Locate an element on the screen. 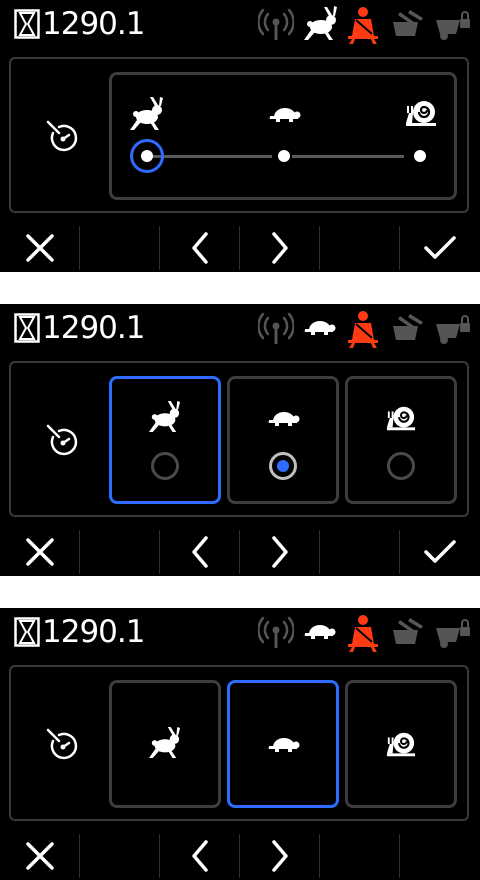  slider-stop-turtle is located at coordinates (284, 156).